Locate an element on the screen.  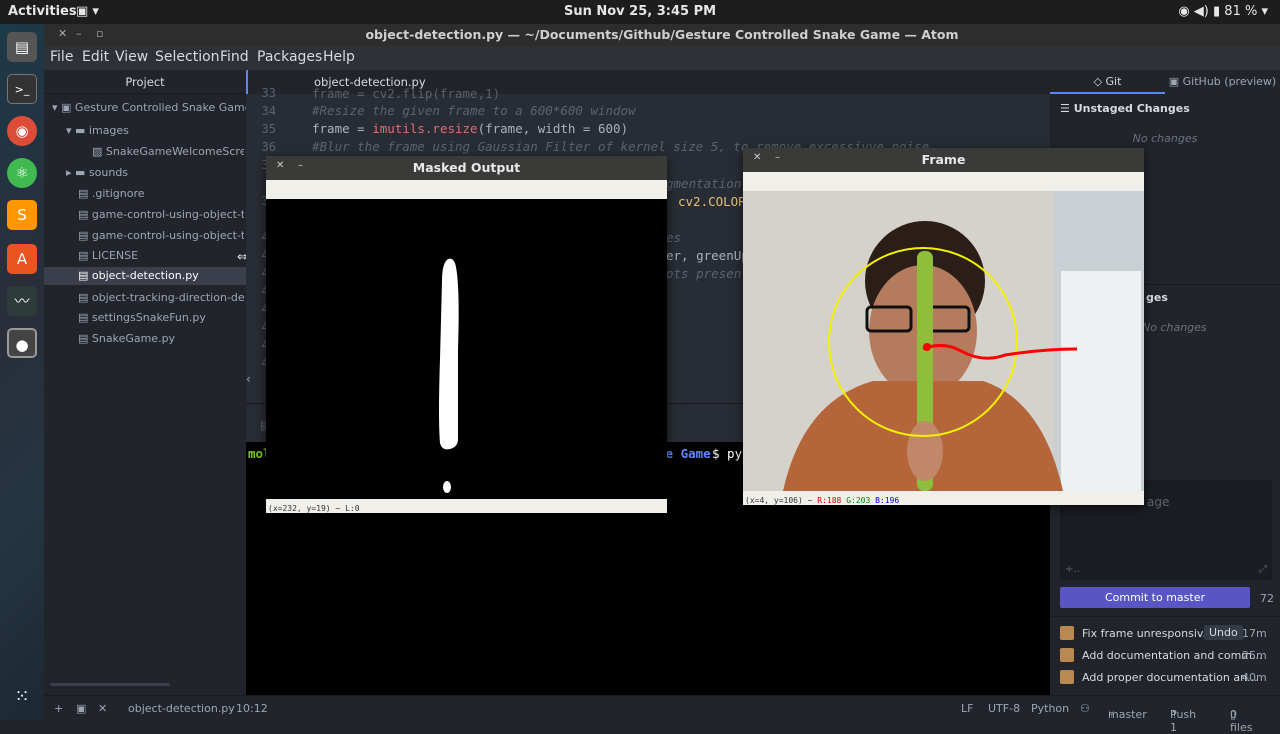
list-item: Fix frame unresponsiv... Undo 17m is located at coordinates (1168, 634).